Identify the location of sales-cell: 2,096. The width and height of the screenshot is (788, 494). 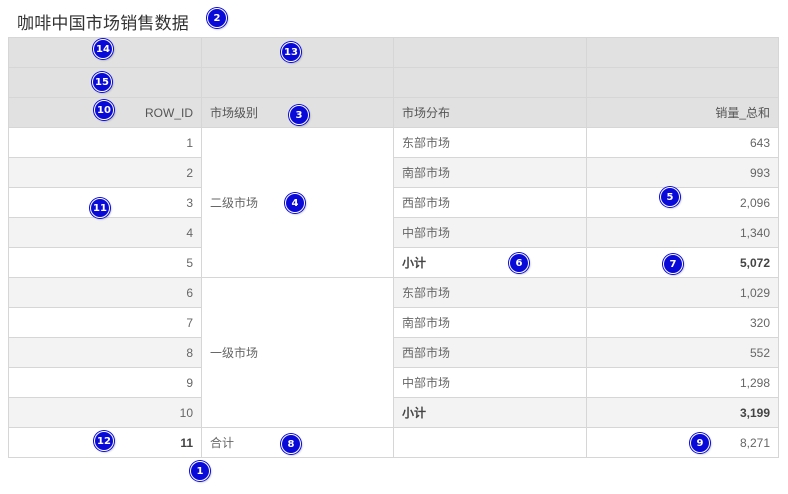
(682, 202).